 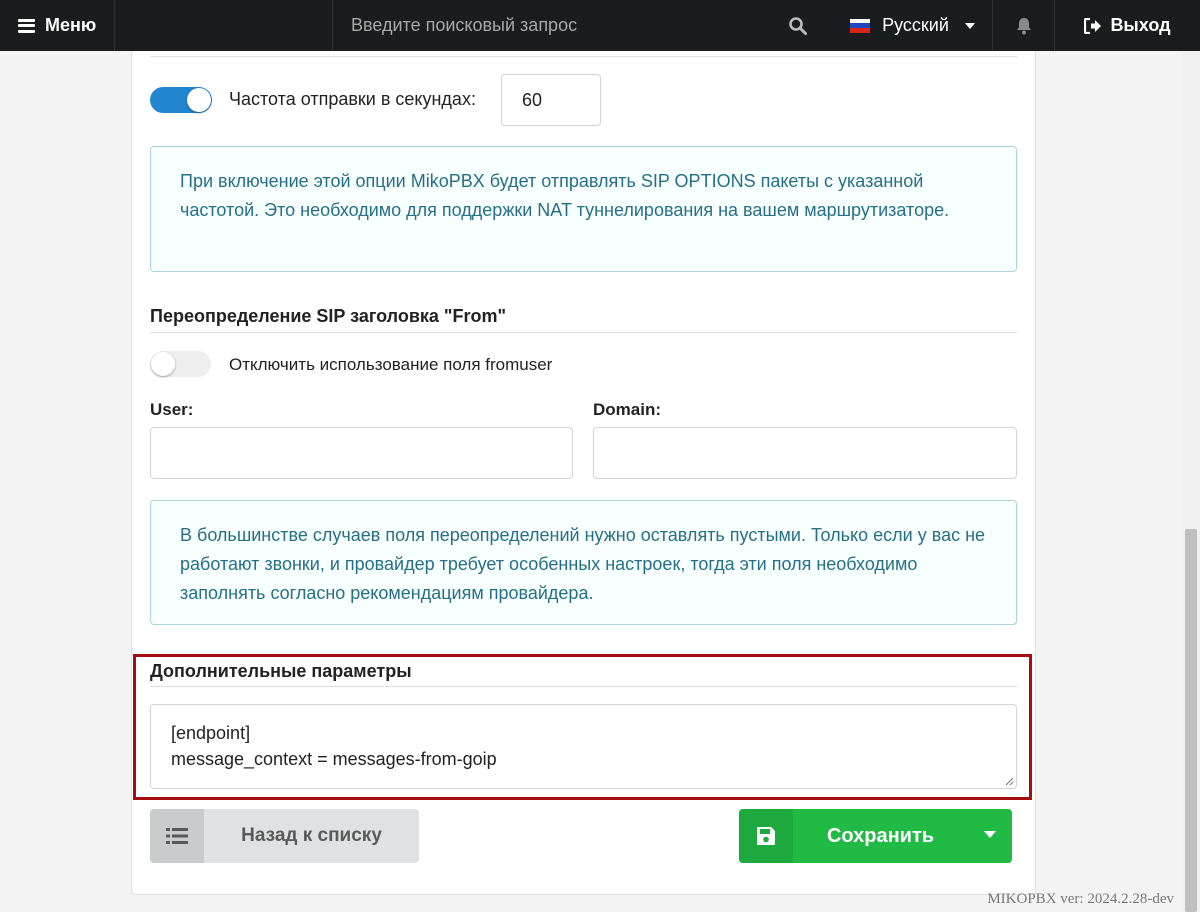 What do you see at coordinates (1080, 899) in the screenshot?
I see `version-label: MIKOPBX ver: 2024.2.28-dev` at bounding box center [1080, 899].